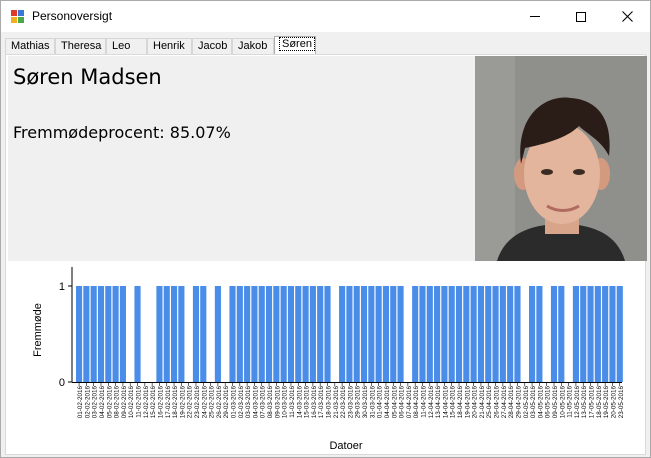  What do you see at coordinates (533, 402) in the screenshot?
I see `x-tick-label: 03-05-2016` at bounding box center [533, 402].